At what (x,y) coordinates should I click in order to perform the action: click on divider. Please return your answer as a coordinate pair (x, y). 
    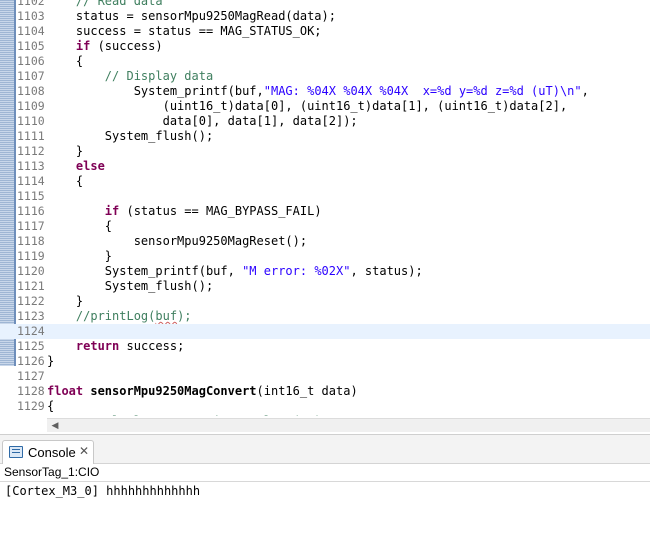
    Looking at the image, I should click on (325, 481).